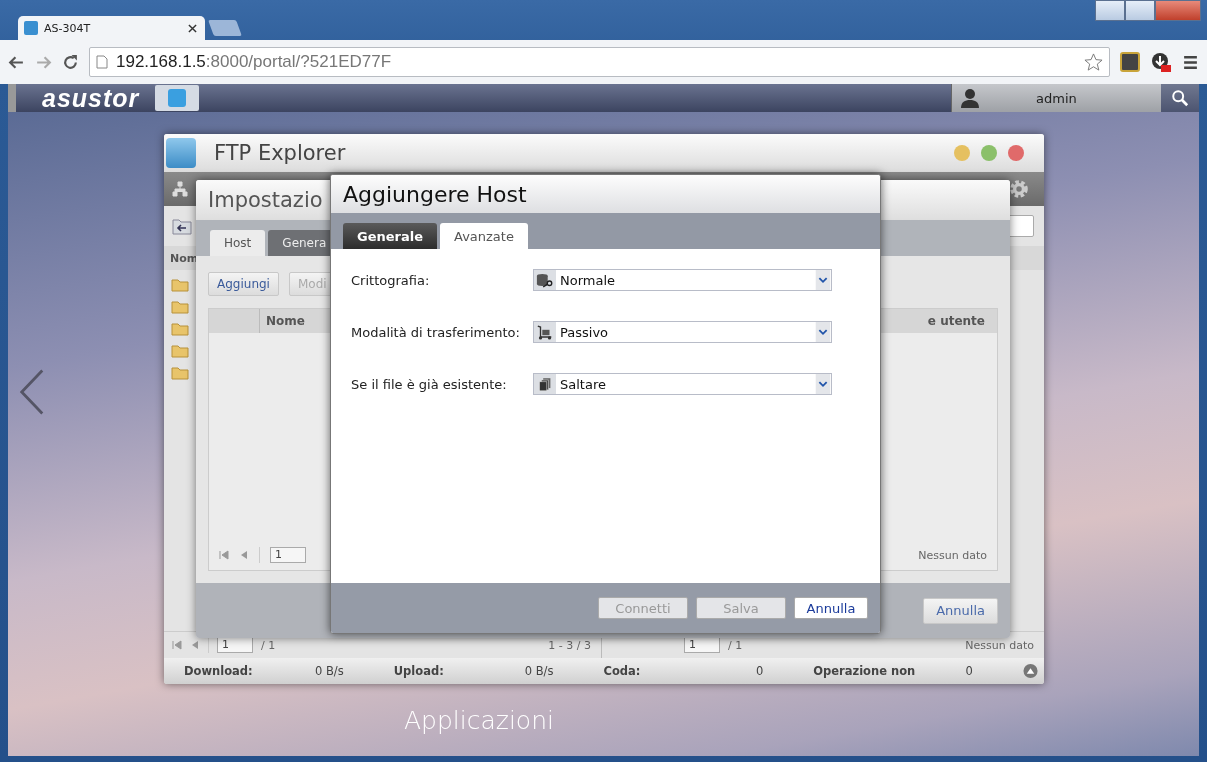  I want to click on dropdown: Saltare, so click(682, 384).